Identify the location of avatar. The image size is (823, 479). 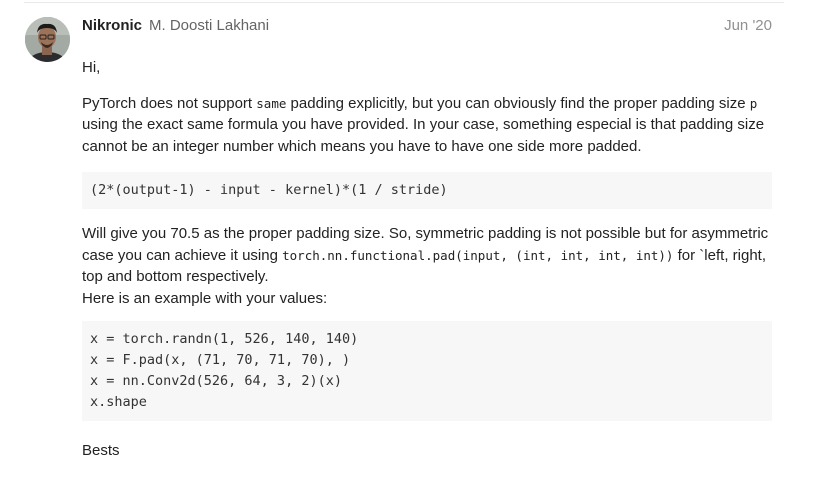
(47, 39).